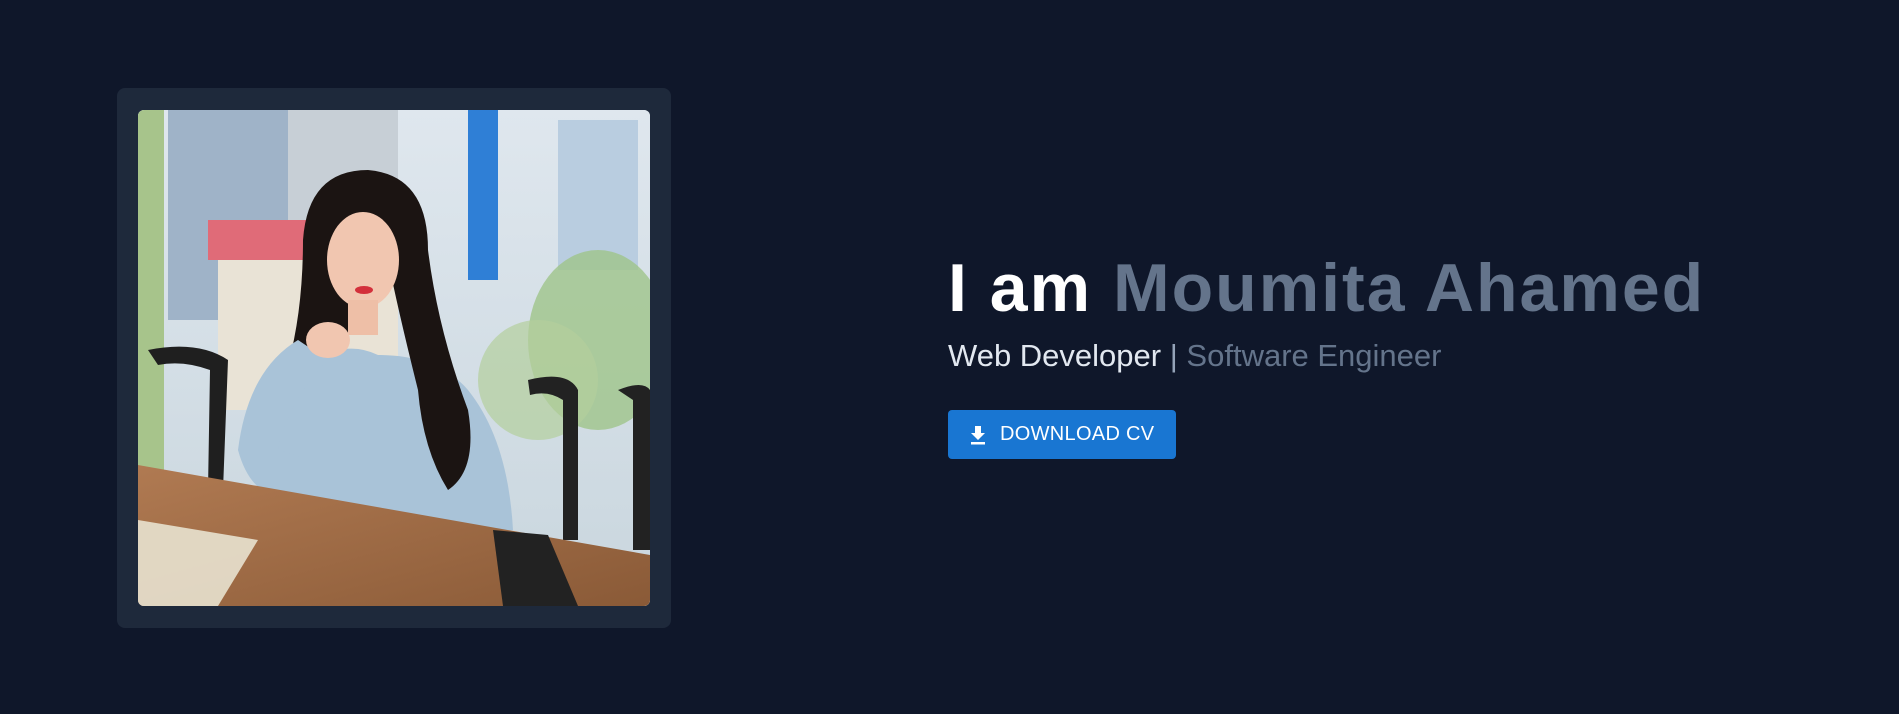  I want to click on role-secondary: Software Engineer, so click(1314, 355).